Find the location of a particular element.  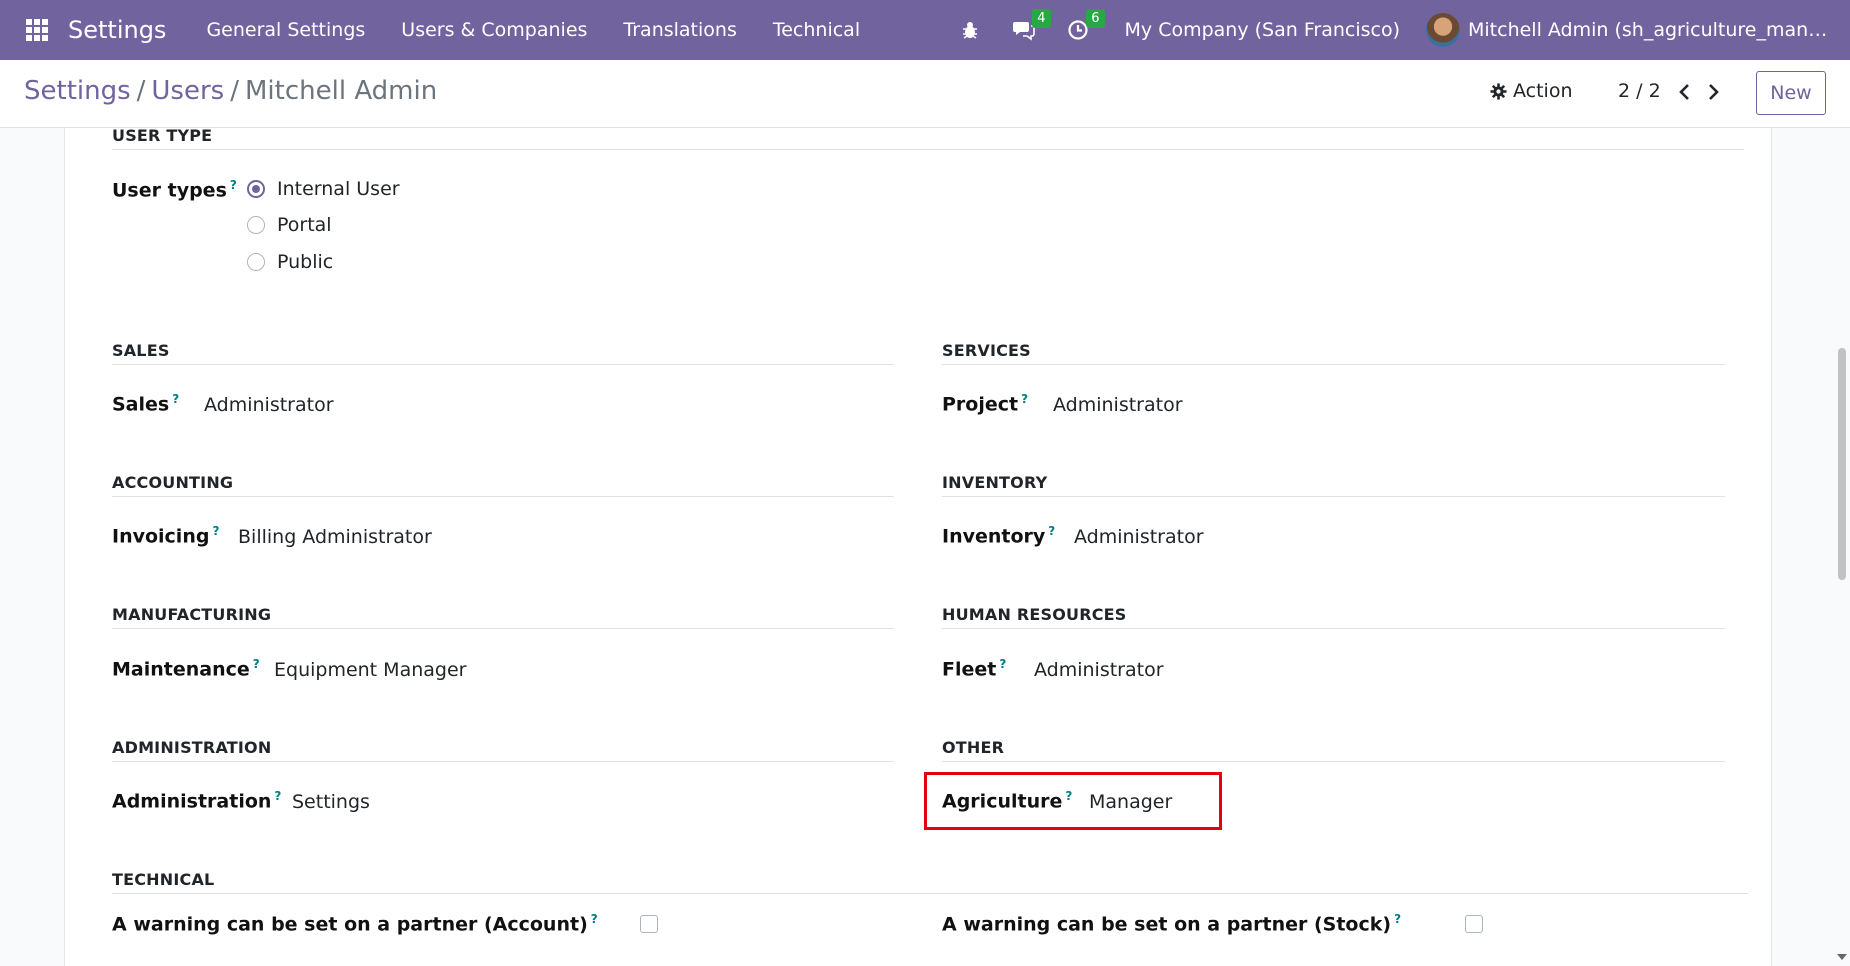

chevron-right-icon is located at coordinates (1714, 92).